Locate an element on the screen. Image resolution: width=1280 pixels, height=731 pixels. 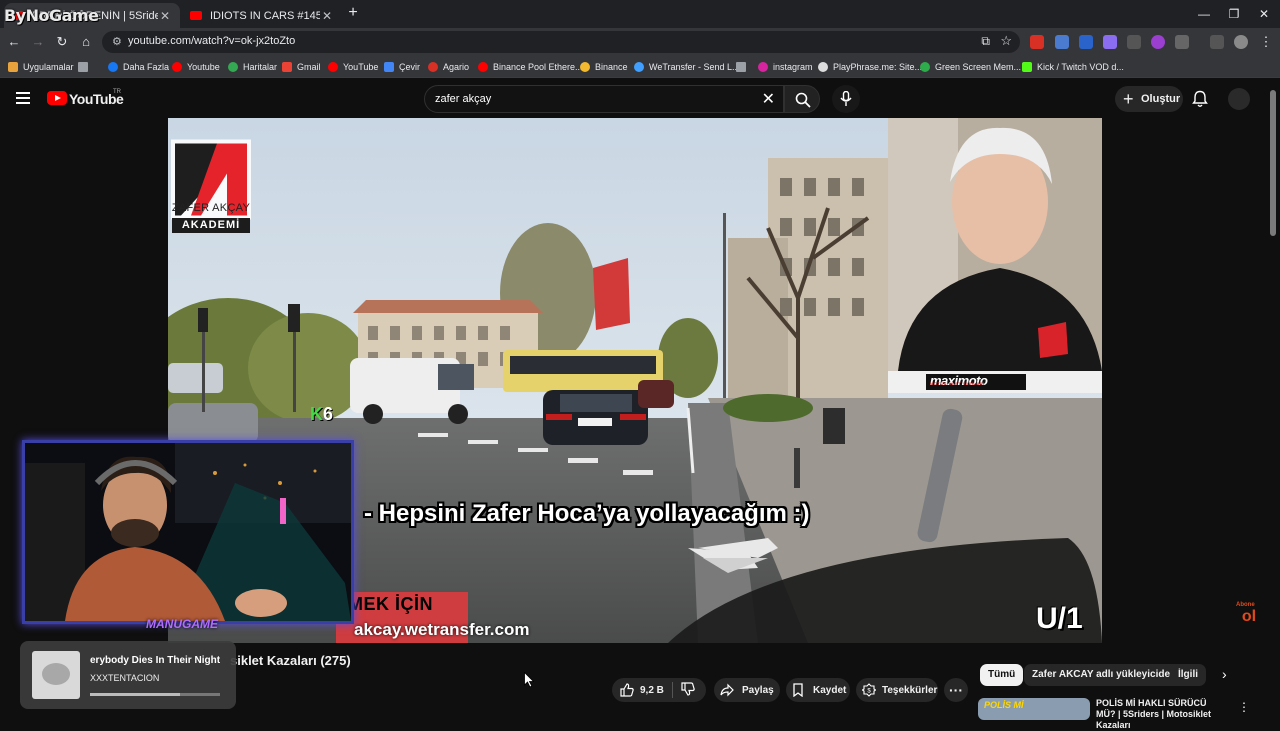
extensions-puzzle-icon is located at coordinates (1182, 42).